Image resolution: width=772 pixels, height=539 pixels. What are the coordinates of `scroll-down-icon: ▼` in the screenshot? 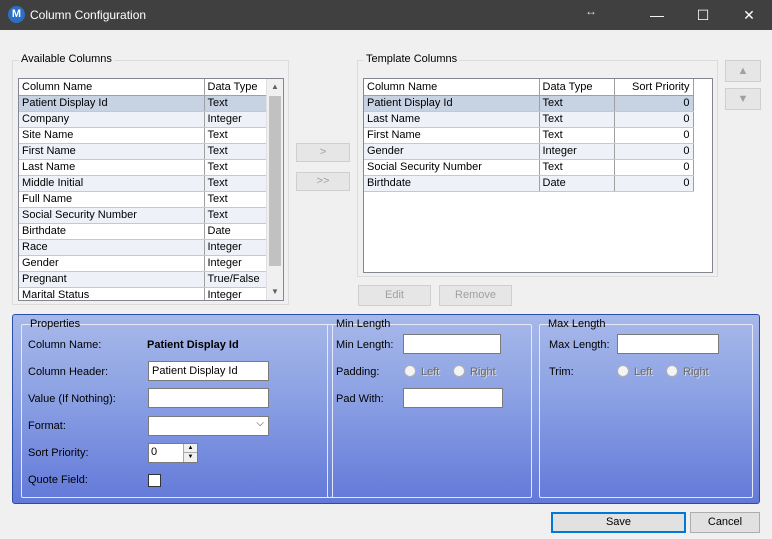 It's located at (275, 292).